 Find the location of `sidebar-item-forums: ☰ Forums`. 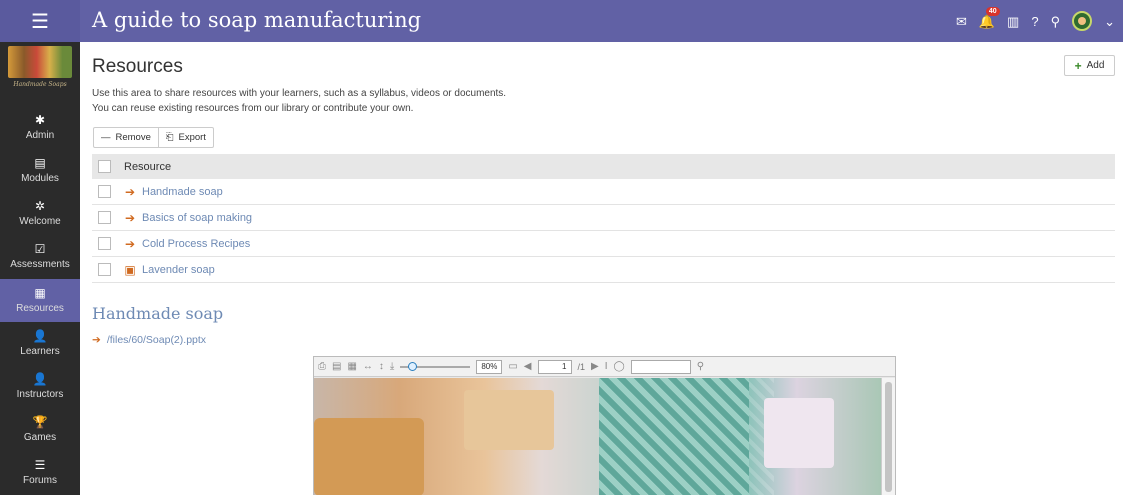

sidebar-item-forums: ☰ Forums is located at coordinates (40, 472).